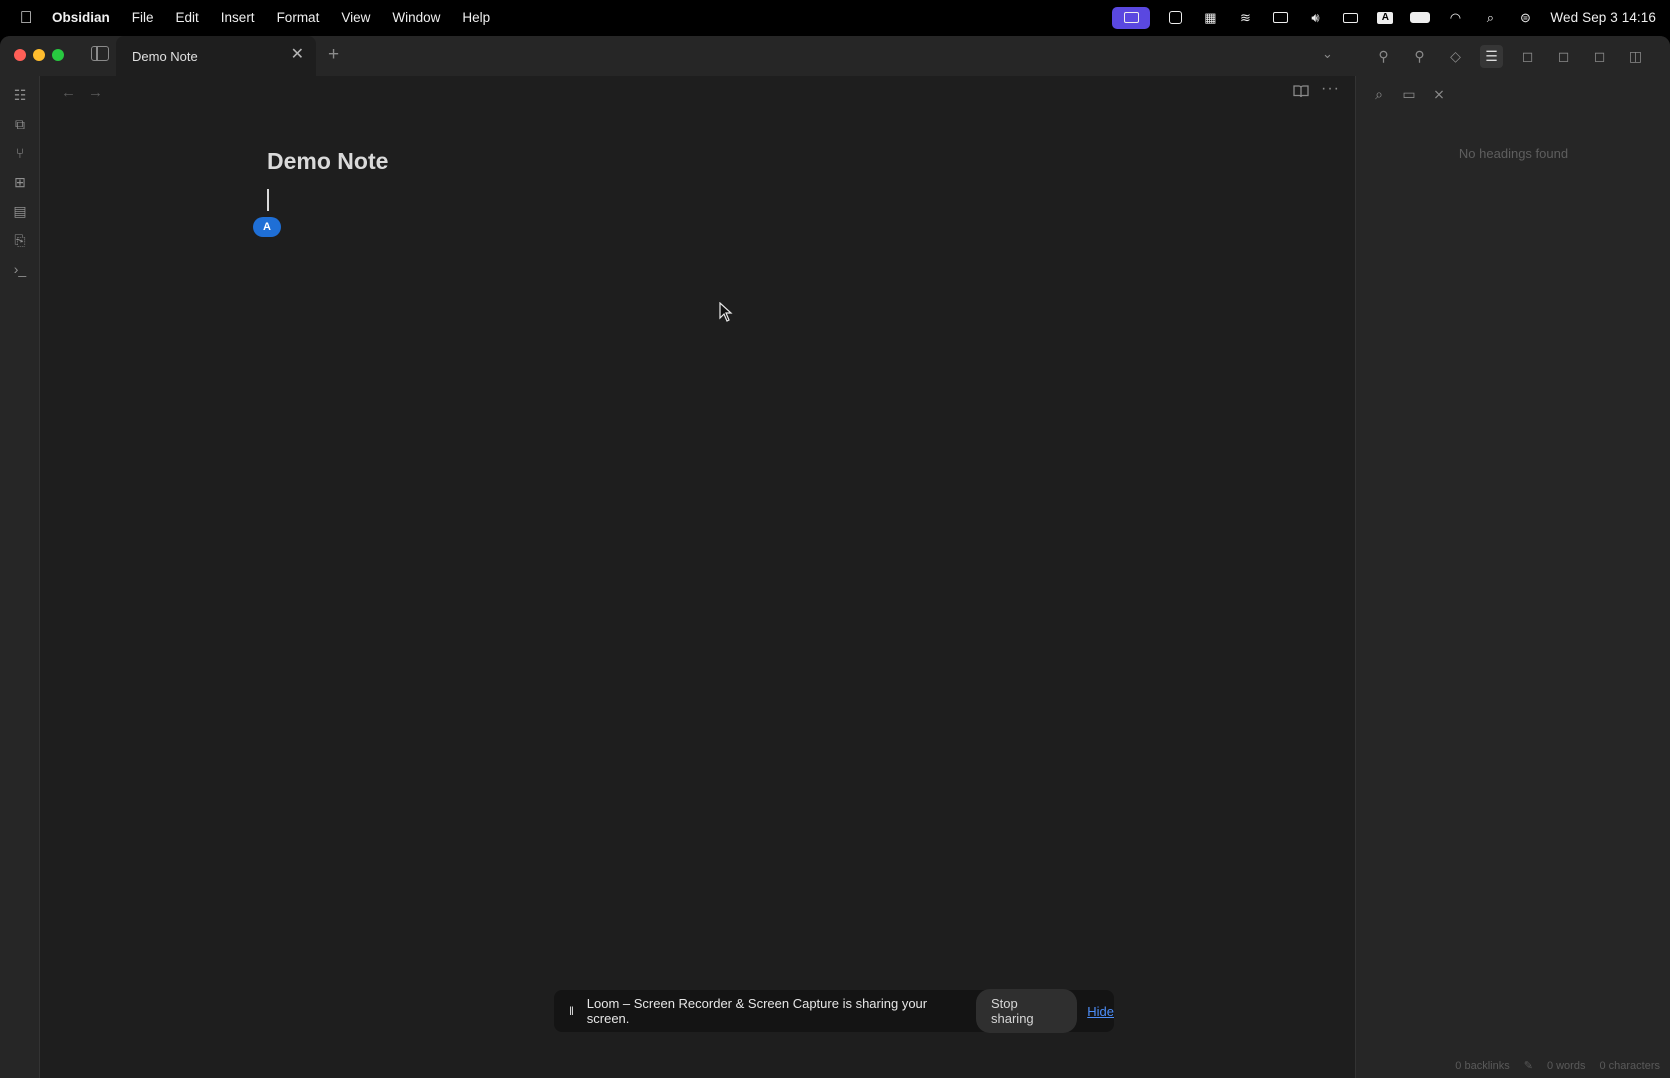 The width and height of the screenshot is (1670, 1078). What do you see at coordinates (20, 153) in the screenshot?
I see `graph-view-icon: ⑂` at bounding box center [20, 153].